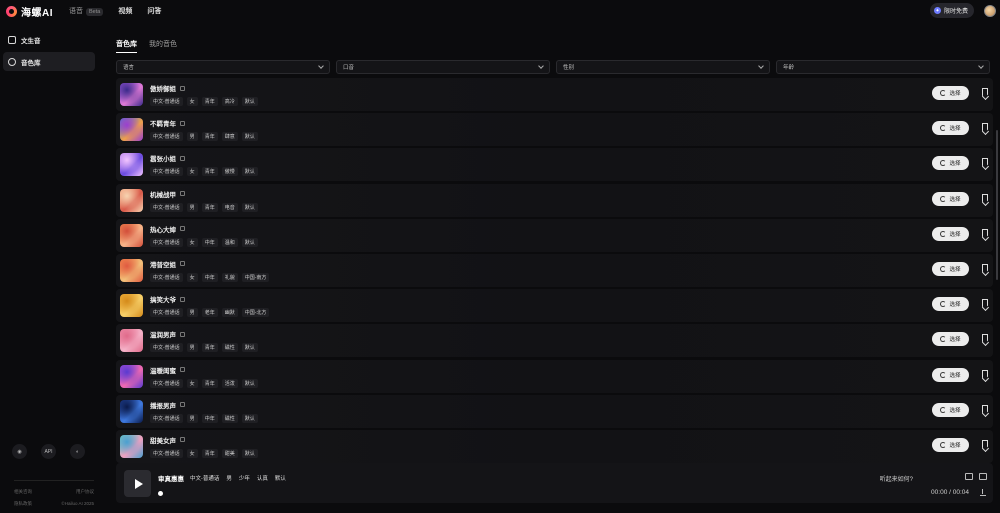 This screenshot has width=1000, height=513. What do you see at coordinates (990, 10) in the screenshot?
I see `avatar` at bounding box center [990, 10].